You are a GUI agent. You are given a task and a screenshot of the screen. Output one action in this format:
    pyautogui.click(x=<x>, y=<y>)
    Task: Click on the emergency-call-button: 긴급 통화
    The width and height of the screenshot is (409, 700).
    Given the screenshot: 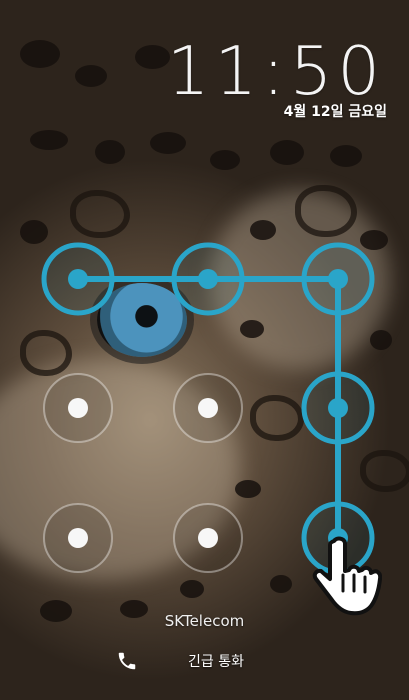 What is the action you would take?
    pyautogui.click(x=206, y=661)
    